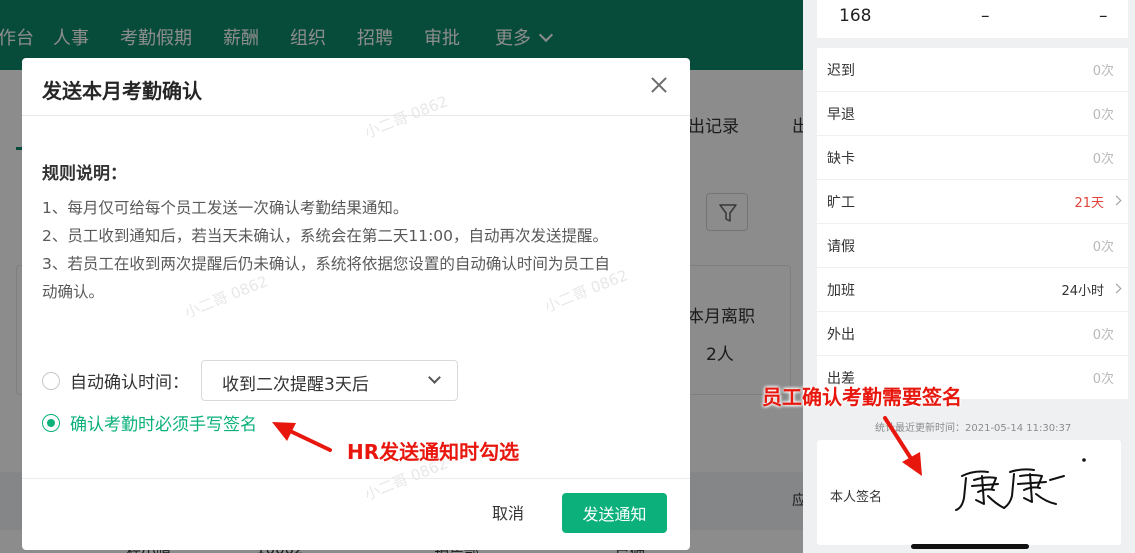 The width and height of the screenshot is (1135, 553). Describe the element at coordinates (659, 85) in the screenshot. I see `close-icon` at that location.